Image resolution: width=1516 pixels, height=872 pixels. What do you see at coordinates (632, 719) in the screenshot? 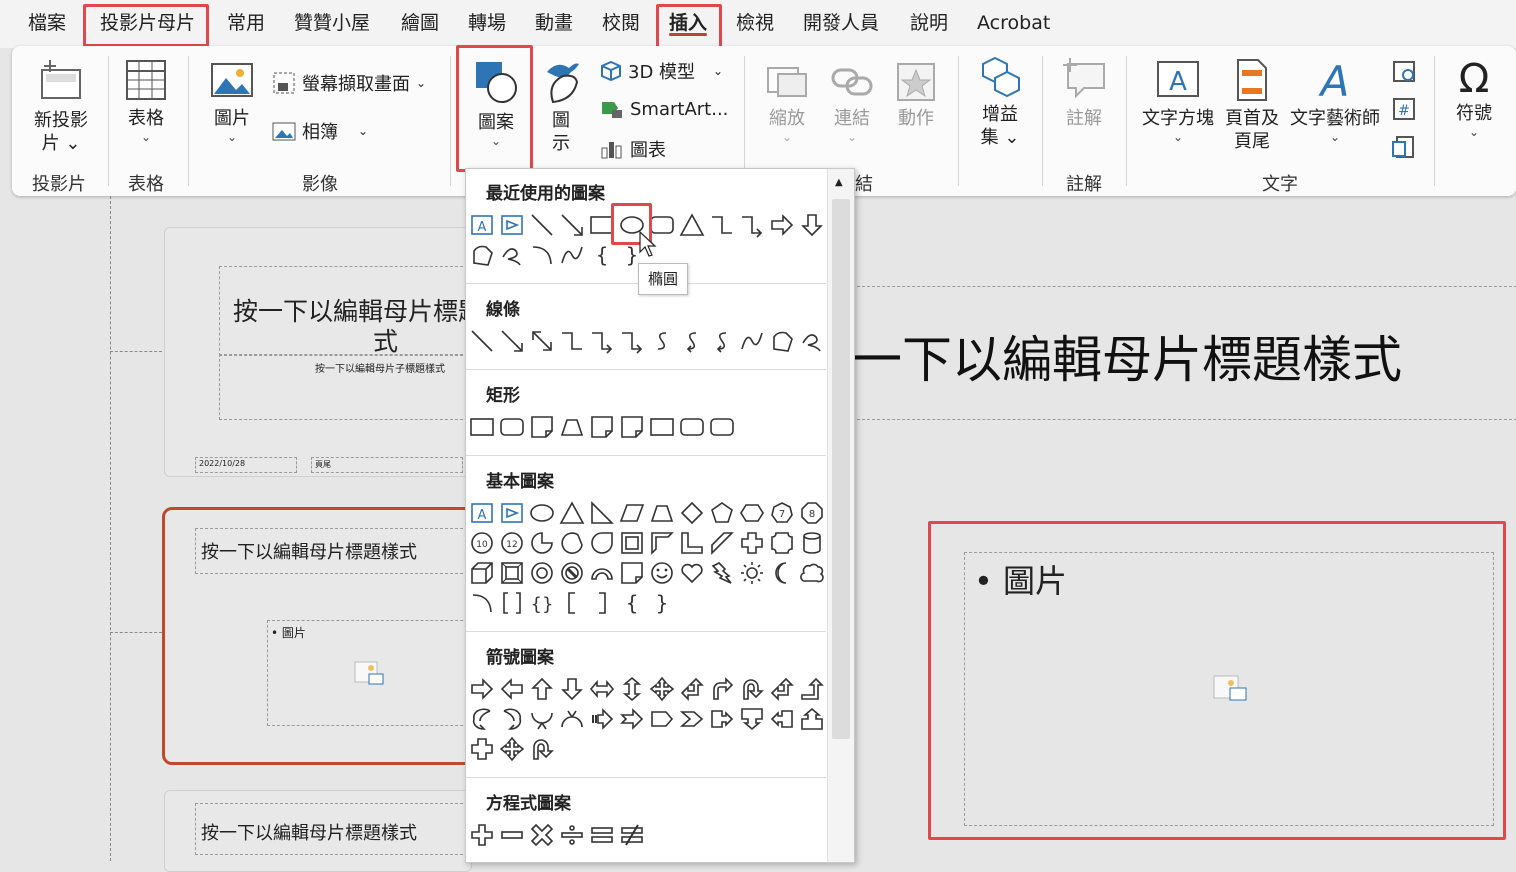
I see `shape-notched` at bounding box center [632, 719].